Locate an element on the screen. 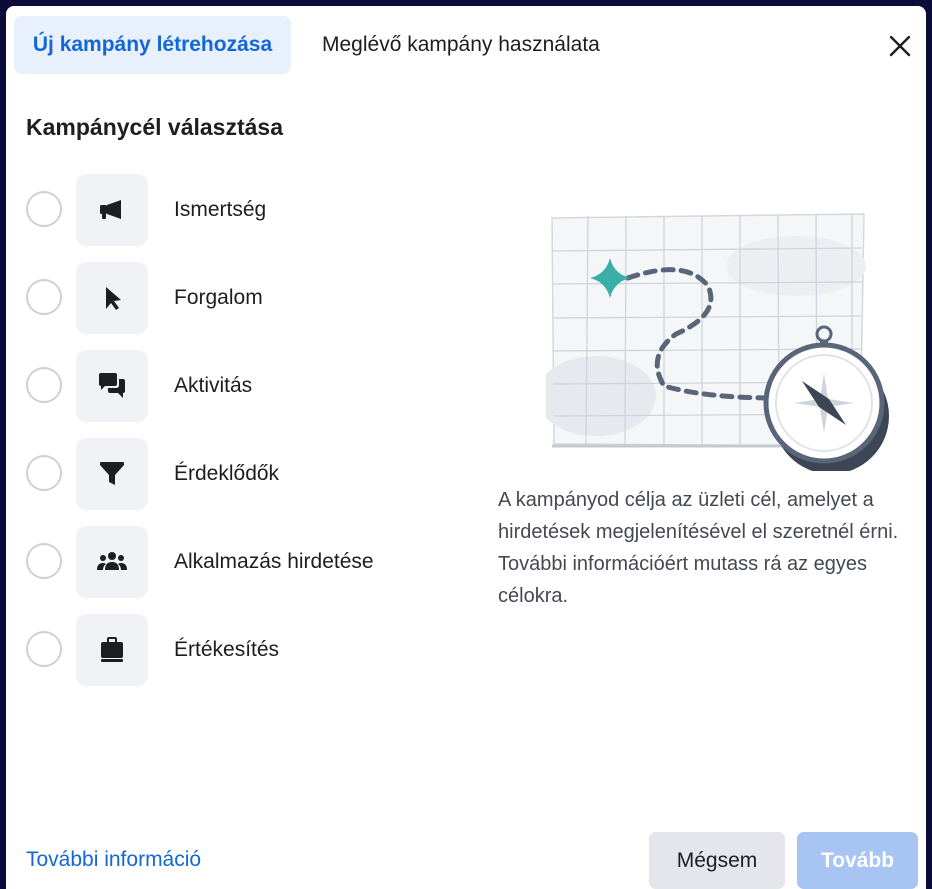 The image size is (932, 889). radio-sales is located at coordinates (44, 649).